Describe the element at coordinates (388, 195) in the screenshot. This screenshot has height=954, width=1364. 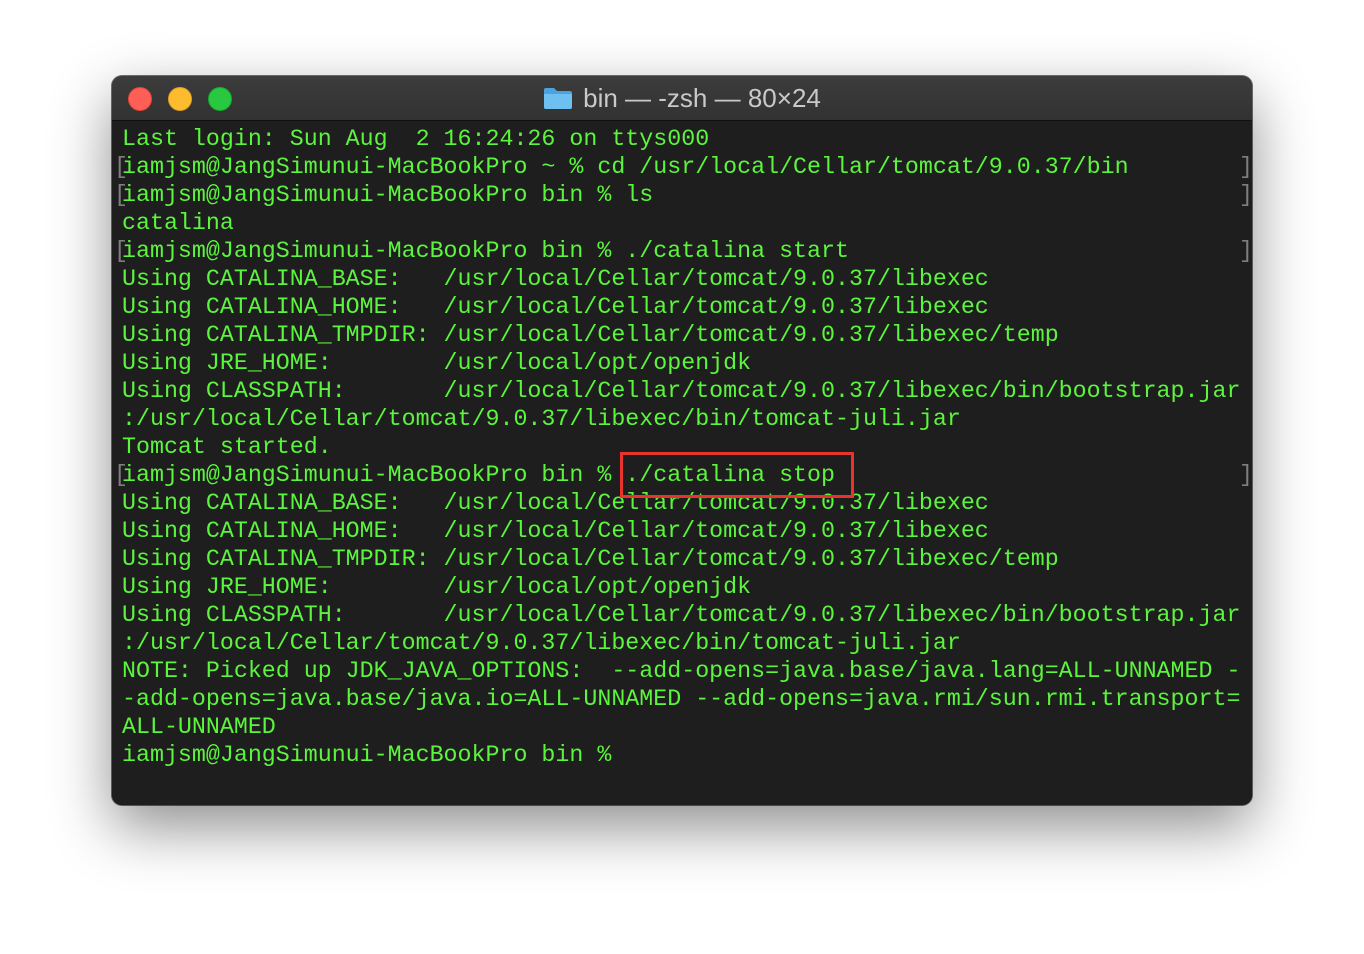
I see `terminal-line-text: iamjsm@JangSimunui-MacBookPro bin % ls` at that location.